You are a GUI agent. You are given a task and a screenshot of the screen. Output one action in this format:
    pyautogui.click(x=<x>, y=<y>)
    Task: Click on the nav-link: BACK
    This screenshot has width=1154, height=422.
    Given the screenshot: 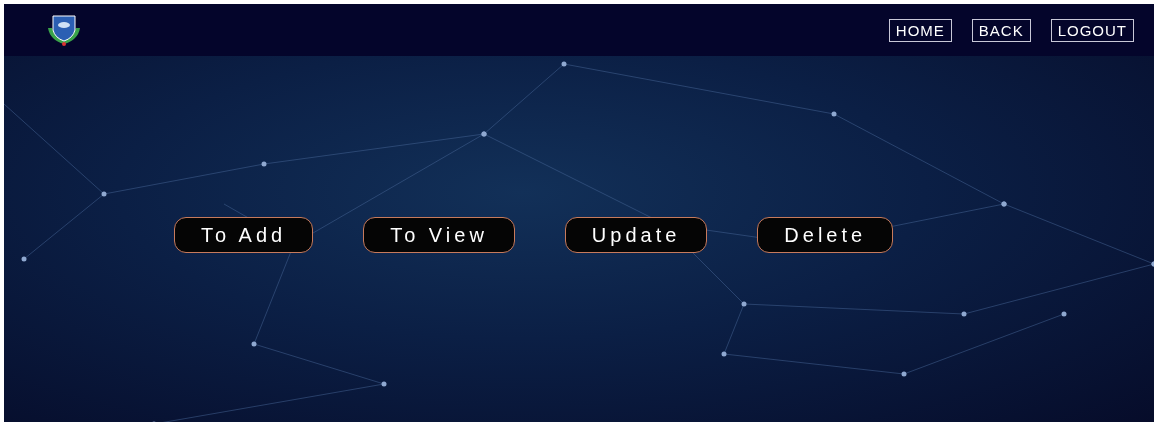 What is the action you would take?
    pyautogui.click(x=1001, y=30)
    